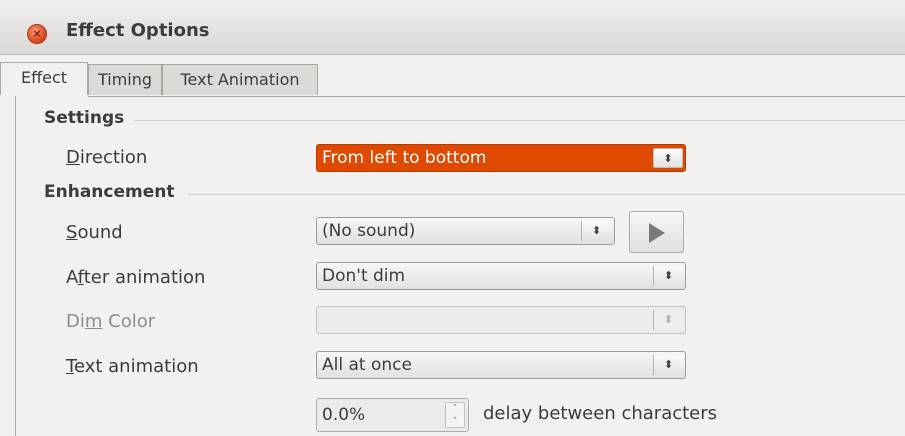  I want to click on after-animation-select: Don't dim ⬍, so click(501, 276).